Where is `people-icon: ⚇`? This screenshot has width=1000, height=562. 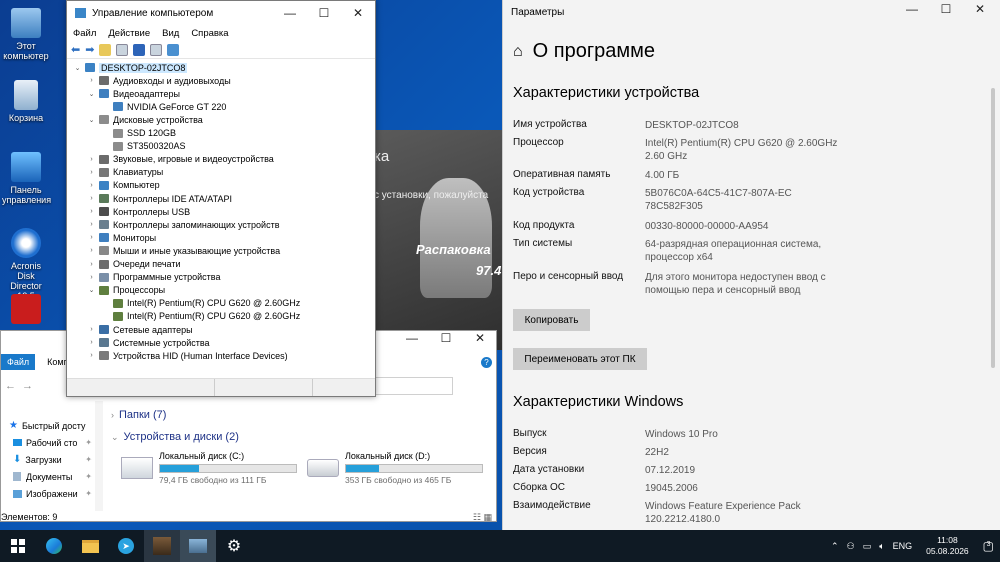
people-icon: ⚇ is located at coordinates (851, 546).